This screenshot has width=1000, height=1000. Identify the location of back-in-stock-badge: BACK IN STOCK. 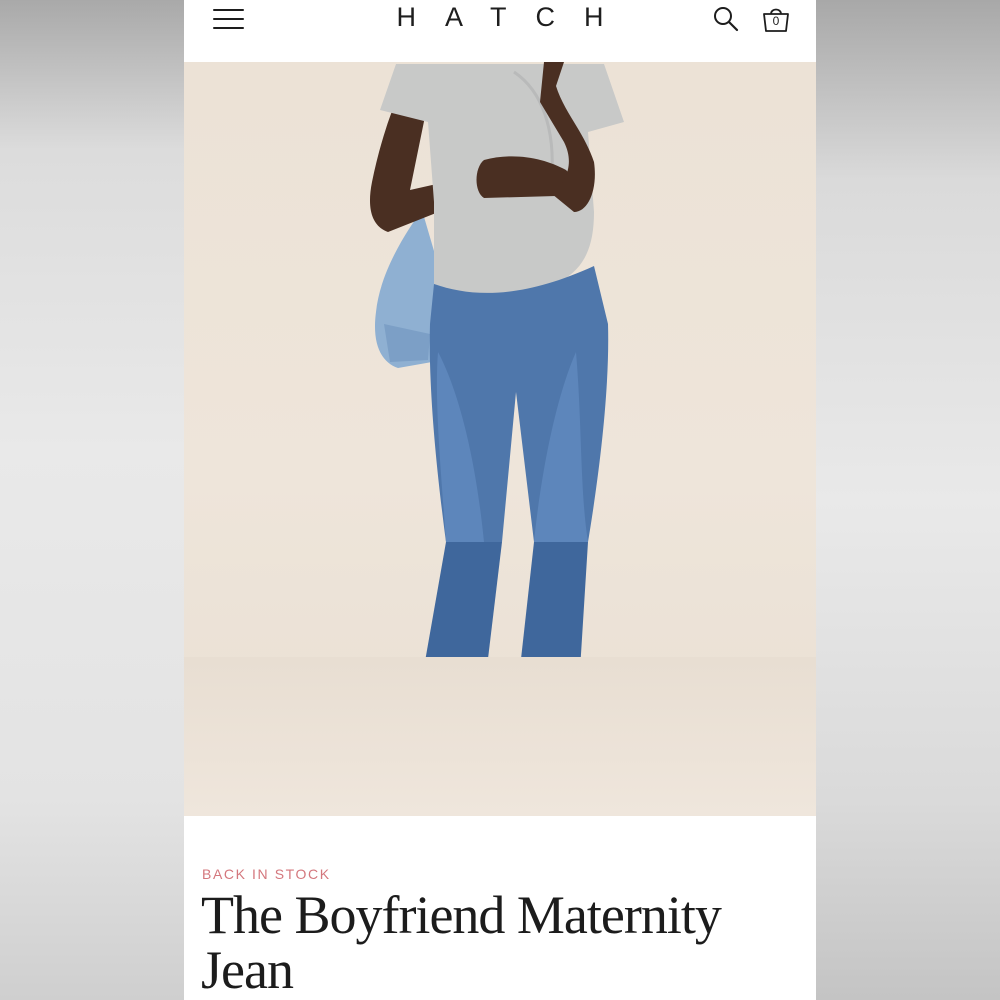
(266, 874).